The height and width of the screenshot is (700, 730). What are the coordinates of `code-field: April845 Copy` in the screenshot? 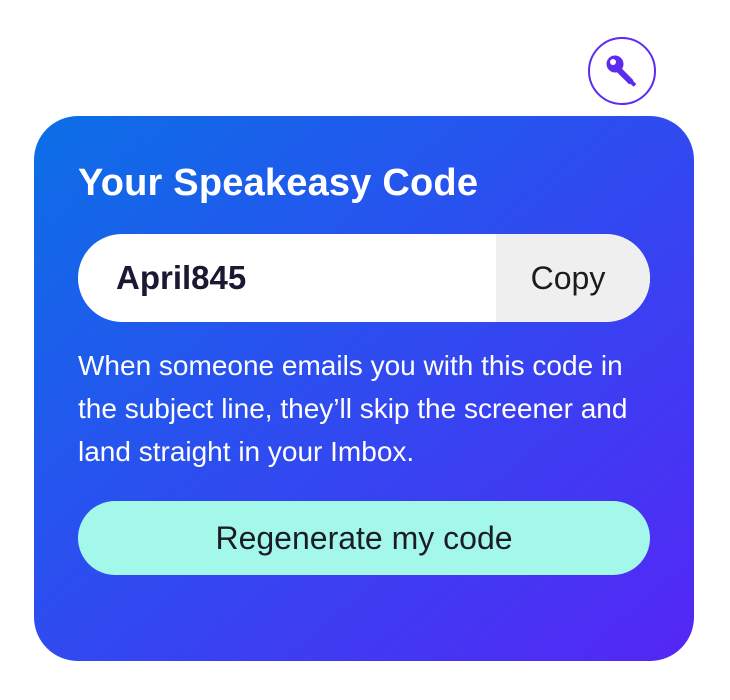 It's located at (364, 278).